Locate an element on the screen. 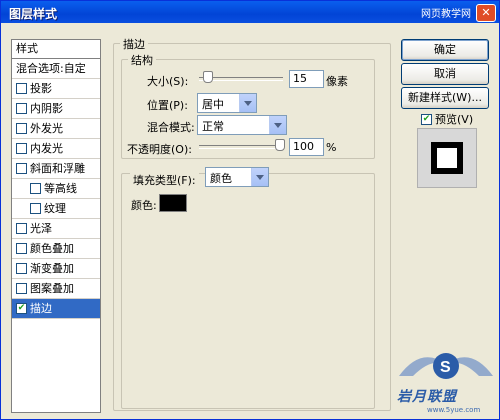  fill-type-select: 颜色 is located at coordinates (237, 177).